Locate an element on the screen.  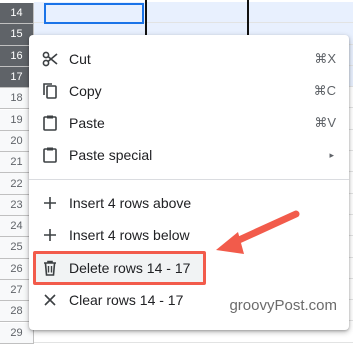
watermark: groovyPost.com is located at coordinates (283, 305).